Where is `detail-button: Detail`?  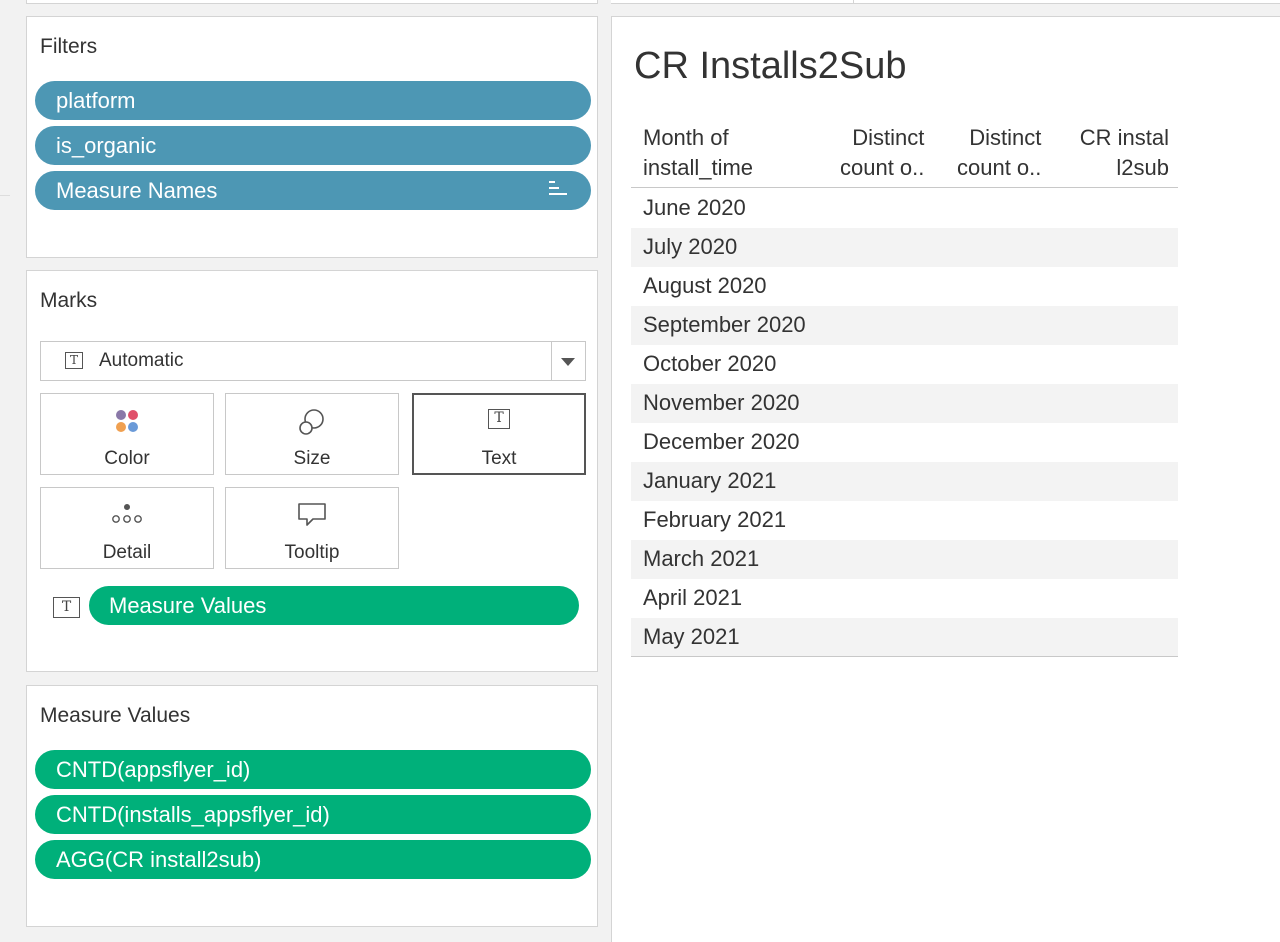 detail-button: Detail is located at coordinates (127, 528).